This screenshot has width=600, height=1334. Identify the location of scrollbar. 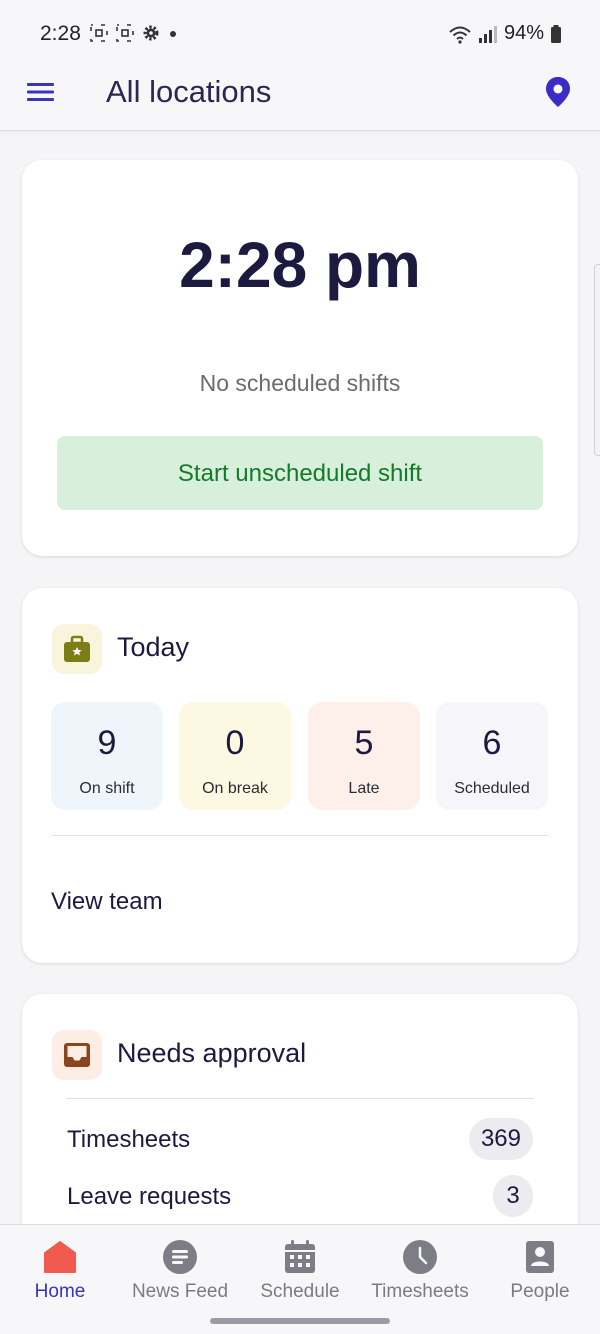
(597, 360).